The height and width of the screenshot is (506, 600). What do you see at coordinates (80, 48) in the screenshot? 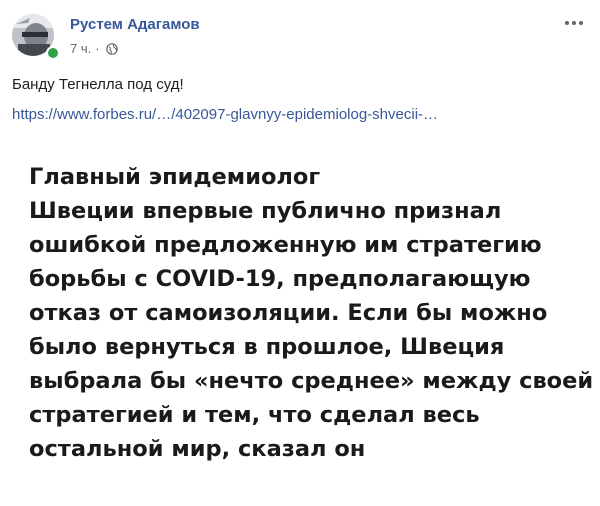
I see `post-timestamp: 7 ч.` at bounding box center [80, 48].